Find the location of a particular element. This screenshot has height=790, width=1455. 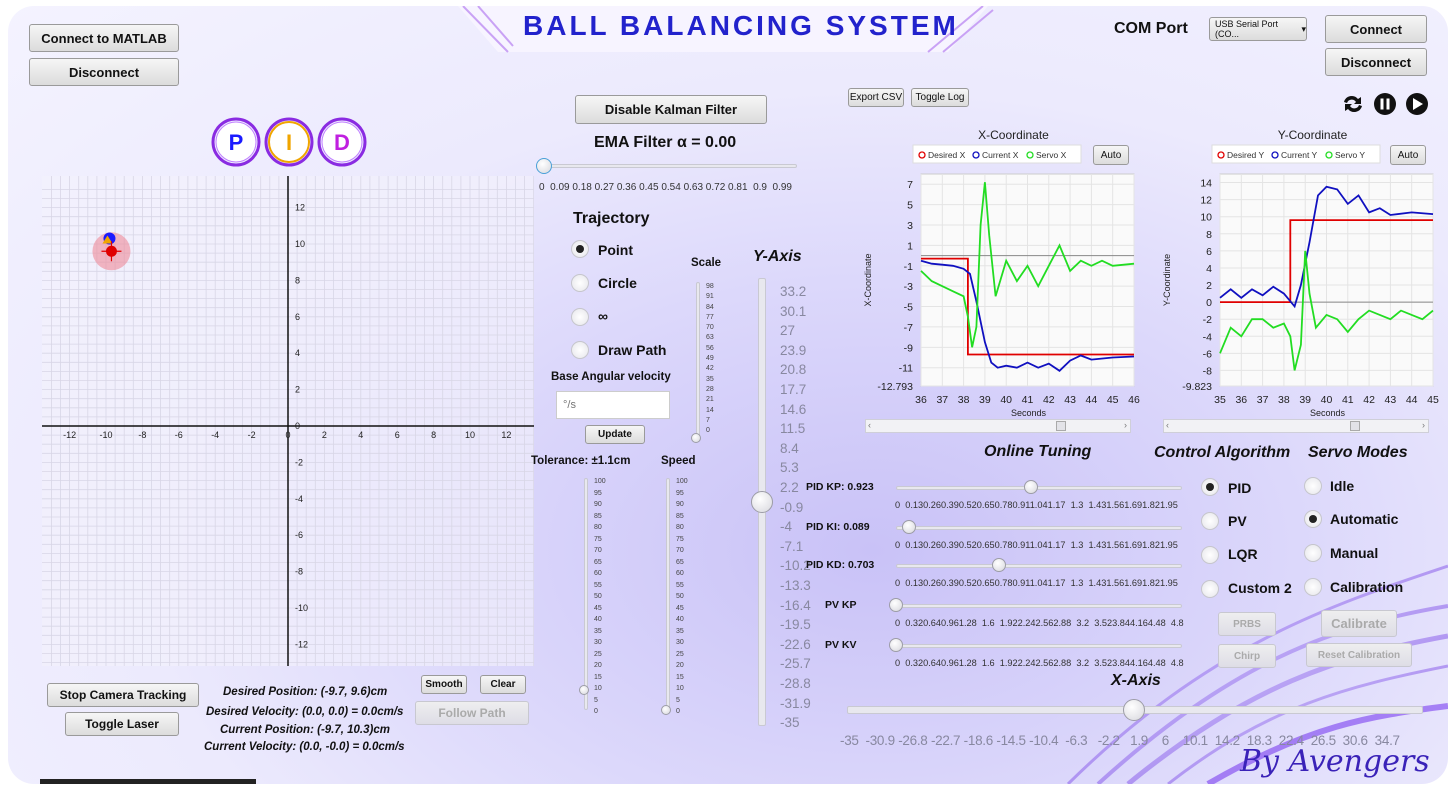

servo-manual-radio is located at coordinates (1313, 553).